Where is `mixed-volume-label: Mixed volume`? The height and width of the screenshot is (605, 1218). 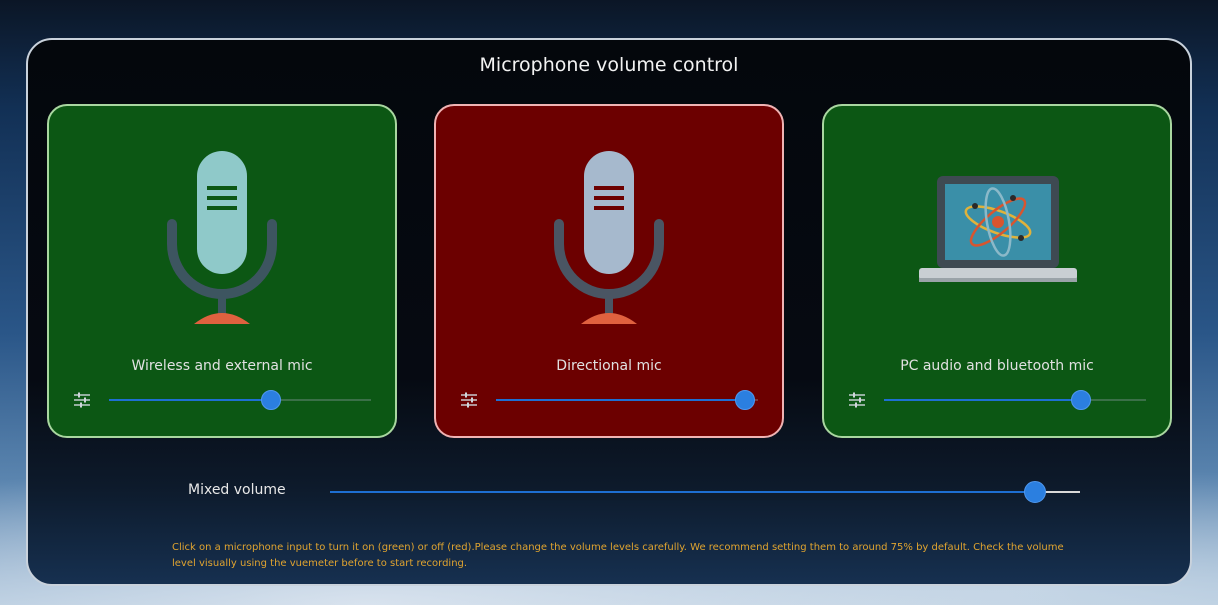 mixed-volume-label: Mixed volume is located at coordinates (237, 490).